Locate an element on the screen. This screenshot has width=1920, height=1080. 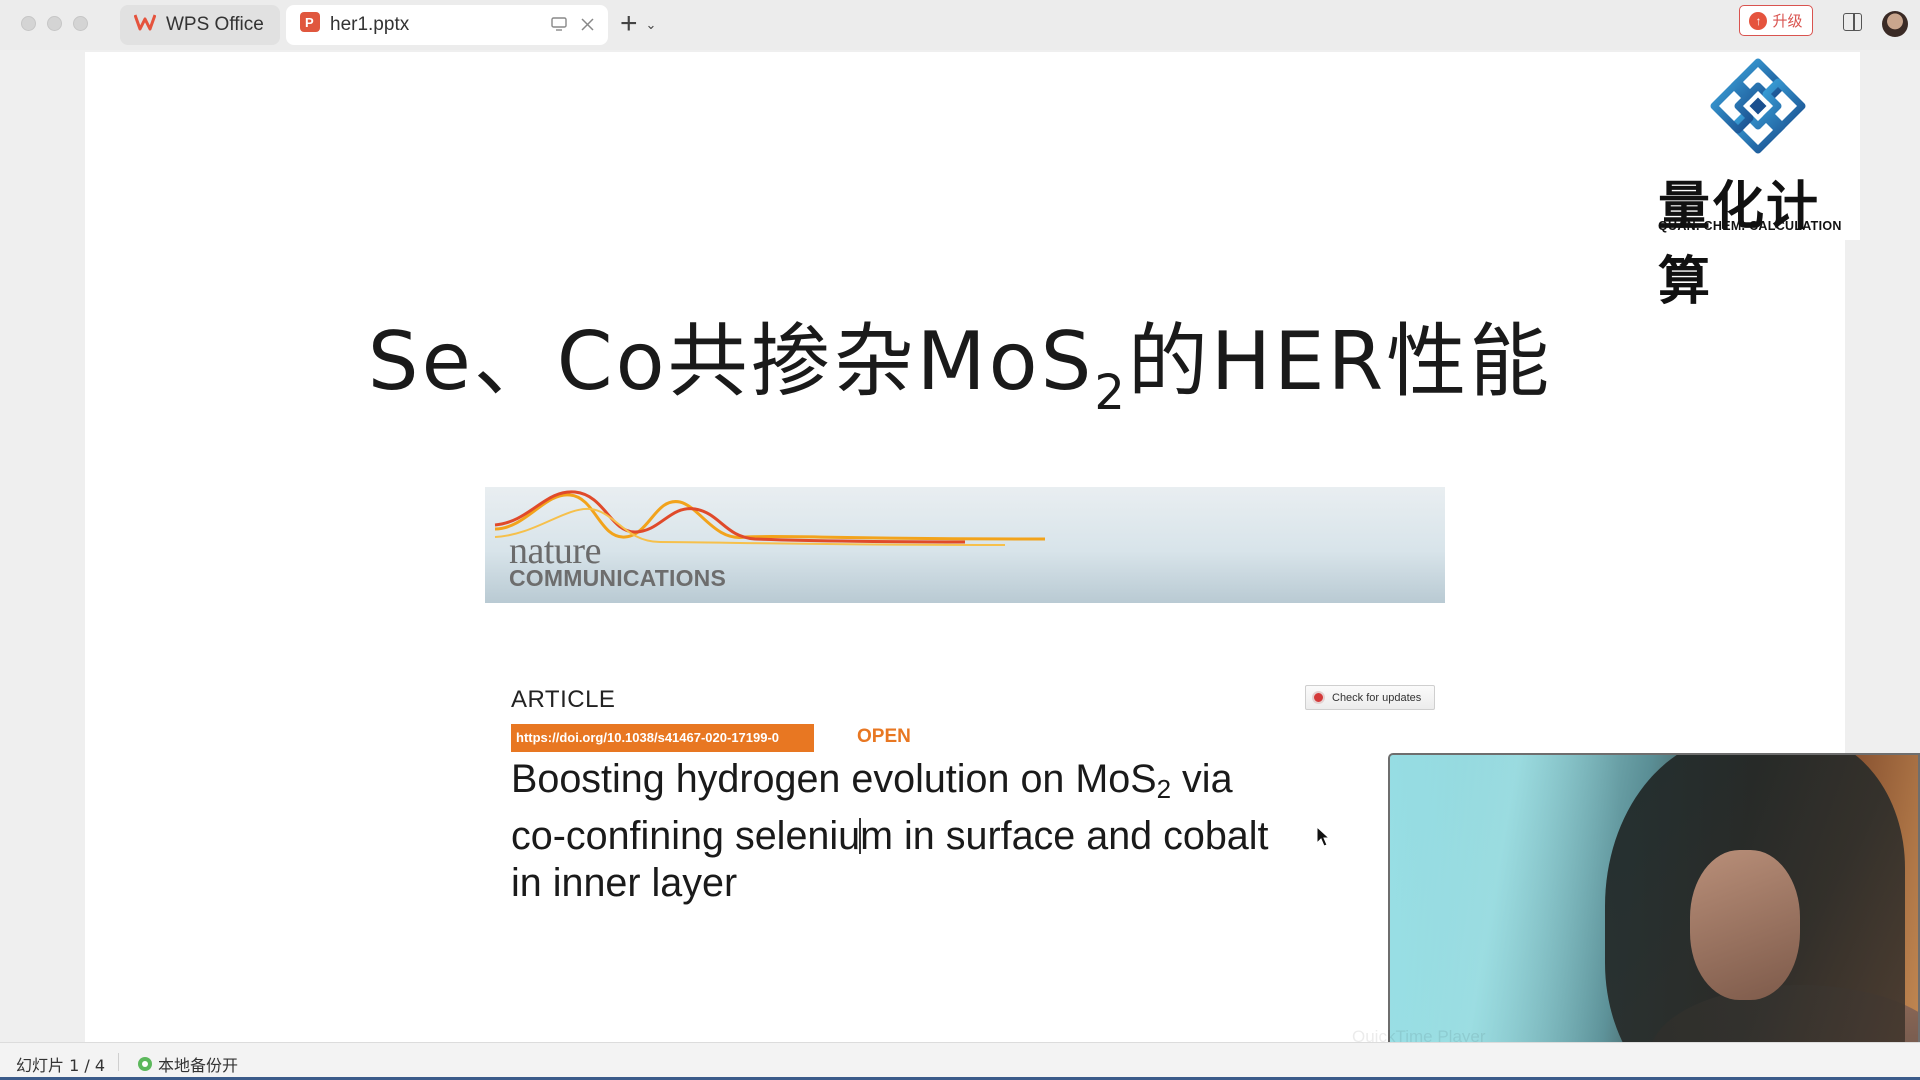
new-tab-button: + ⌄ is located at coordinates (638, 24).